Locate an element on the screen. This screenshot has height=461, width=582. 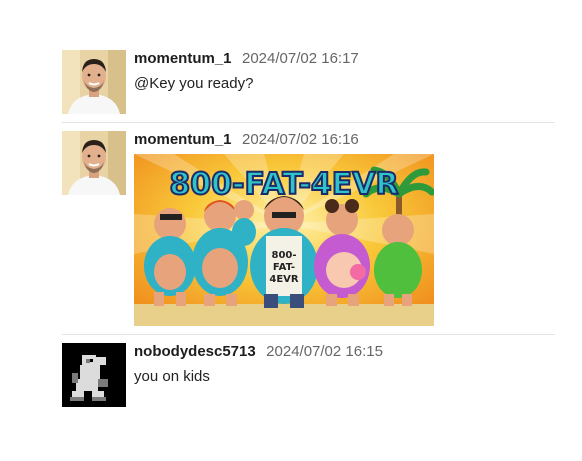
username: nobodydesc5713 is located at coordinates (195, 351).